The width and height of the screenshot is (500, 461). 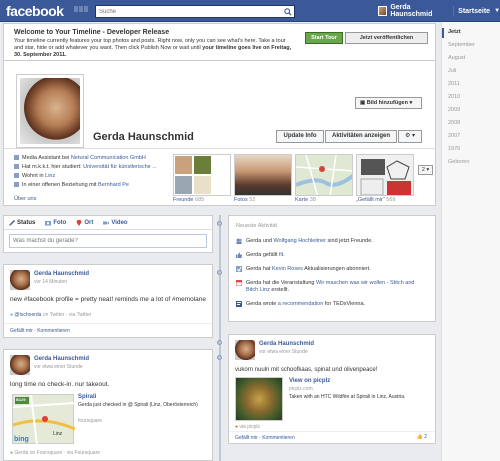 What do you see at coordinates (79, 222) in the screenshot?
I see `location-pin-icon` at bounding box center [79, 222].